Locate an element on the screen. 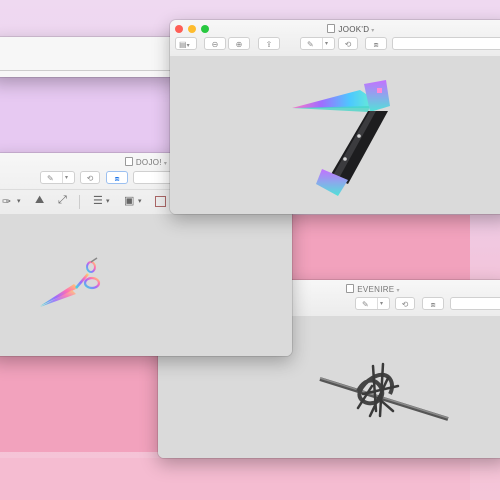  zoom-in-button: ⊕ is located at coordinates (239, 43).